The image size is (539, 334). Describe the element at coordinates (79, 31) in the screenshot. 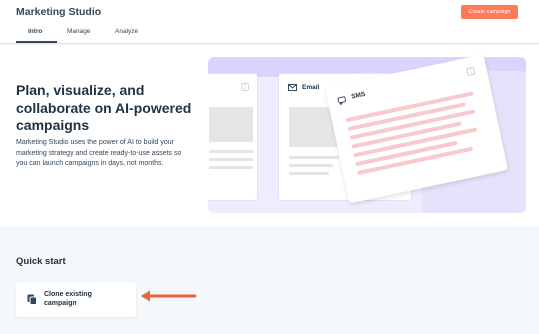

I see `tab-manage: Manage` at that location.